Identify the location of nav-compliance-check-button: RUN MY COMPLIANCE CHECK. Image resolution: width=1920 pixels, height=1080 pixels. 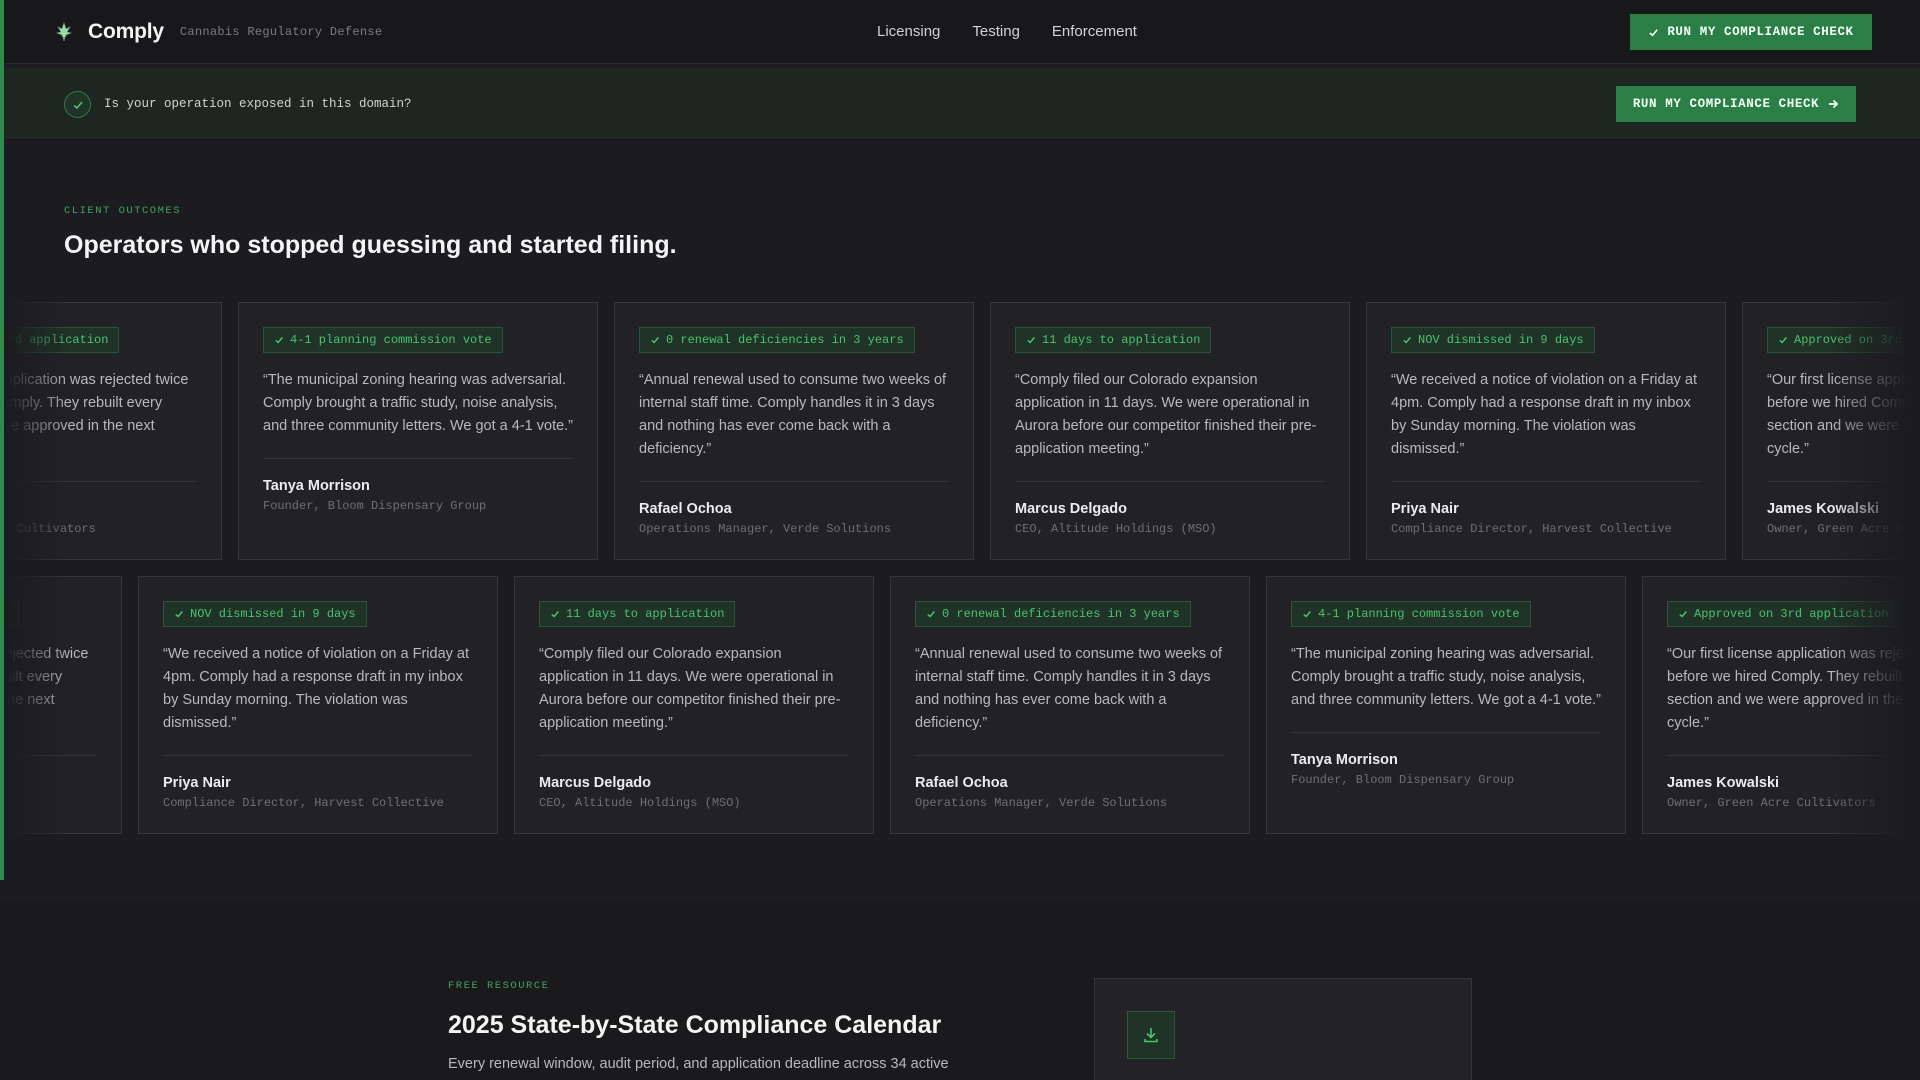
(1751, 32).